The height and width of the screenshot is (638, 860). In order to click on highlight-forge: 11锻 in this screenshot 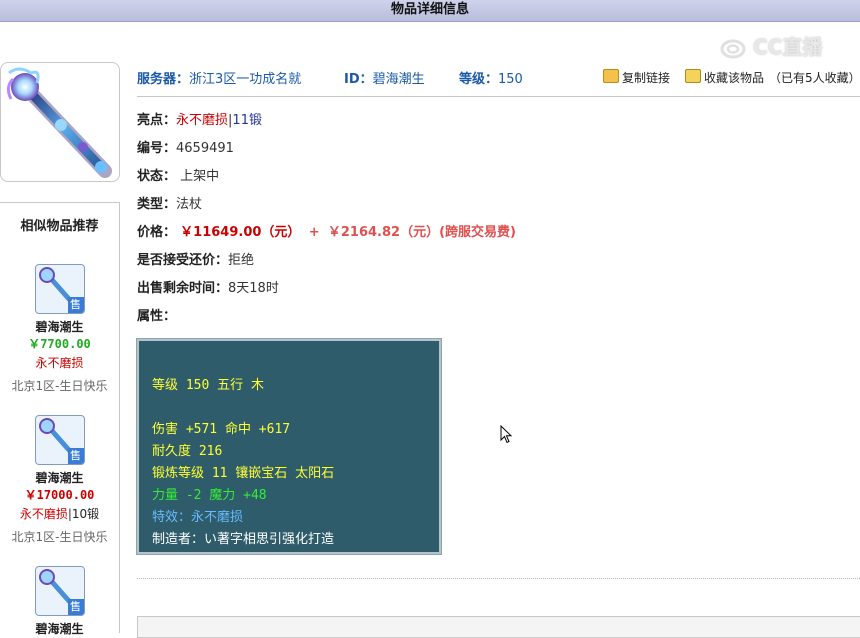, I will do `click(247, 120)`.